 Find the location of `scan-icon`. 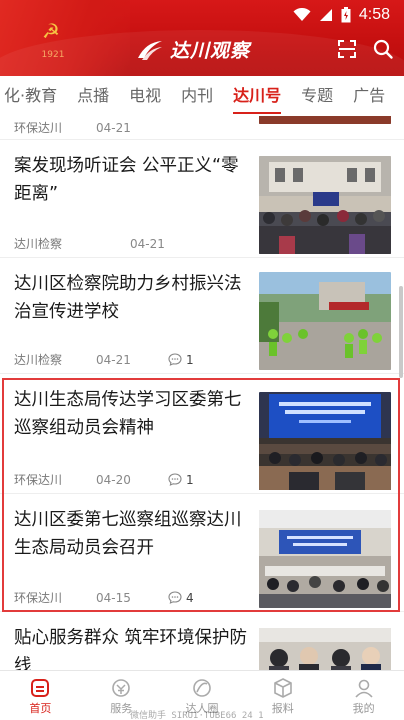

scan-icon is located at coordinates (347, 49).